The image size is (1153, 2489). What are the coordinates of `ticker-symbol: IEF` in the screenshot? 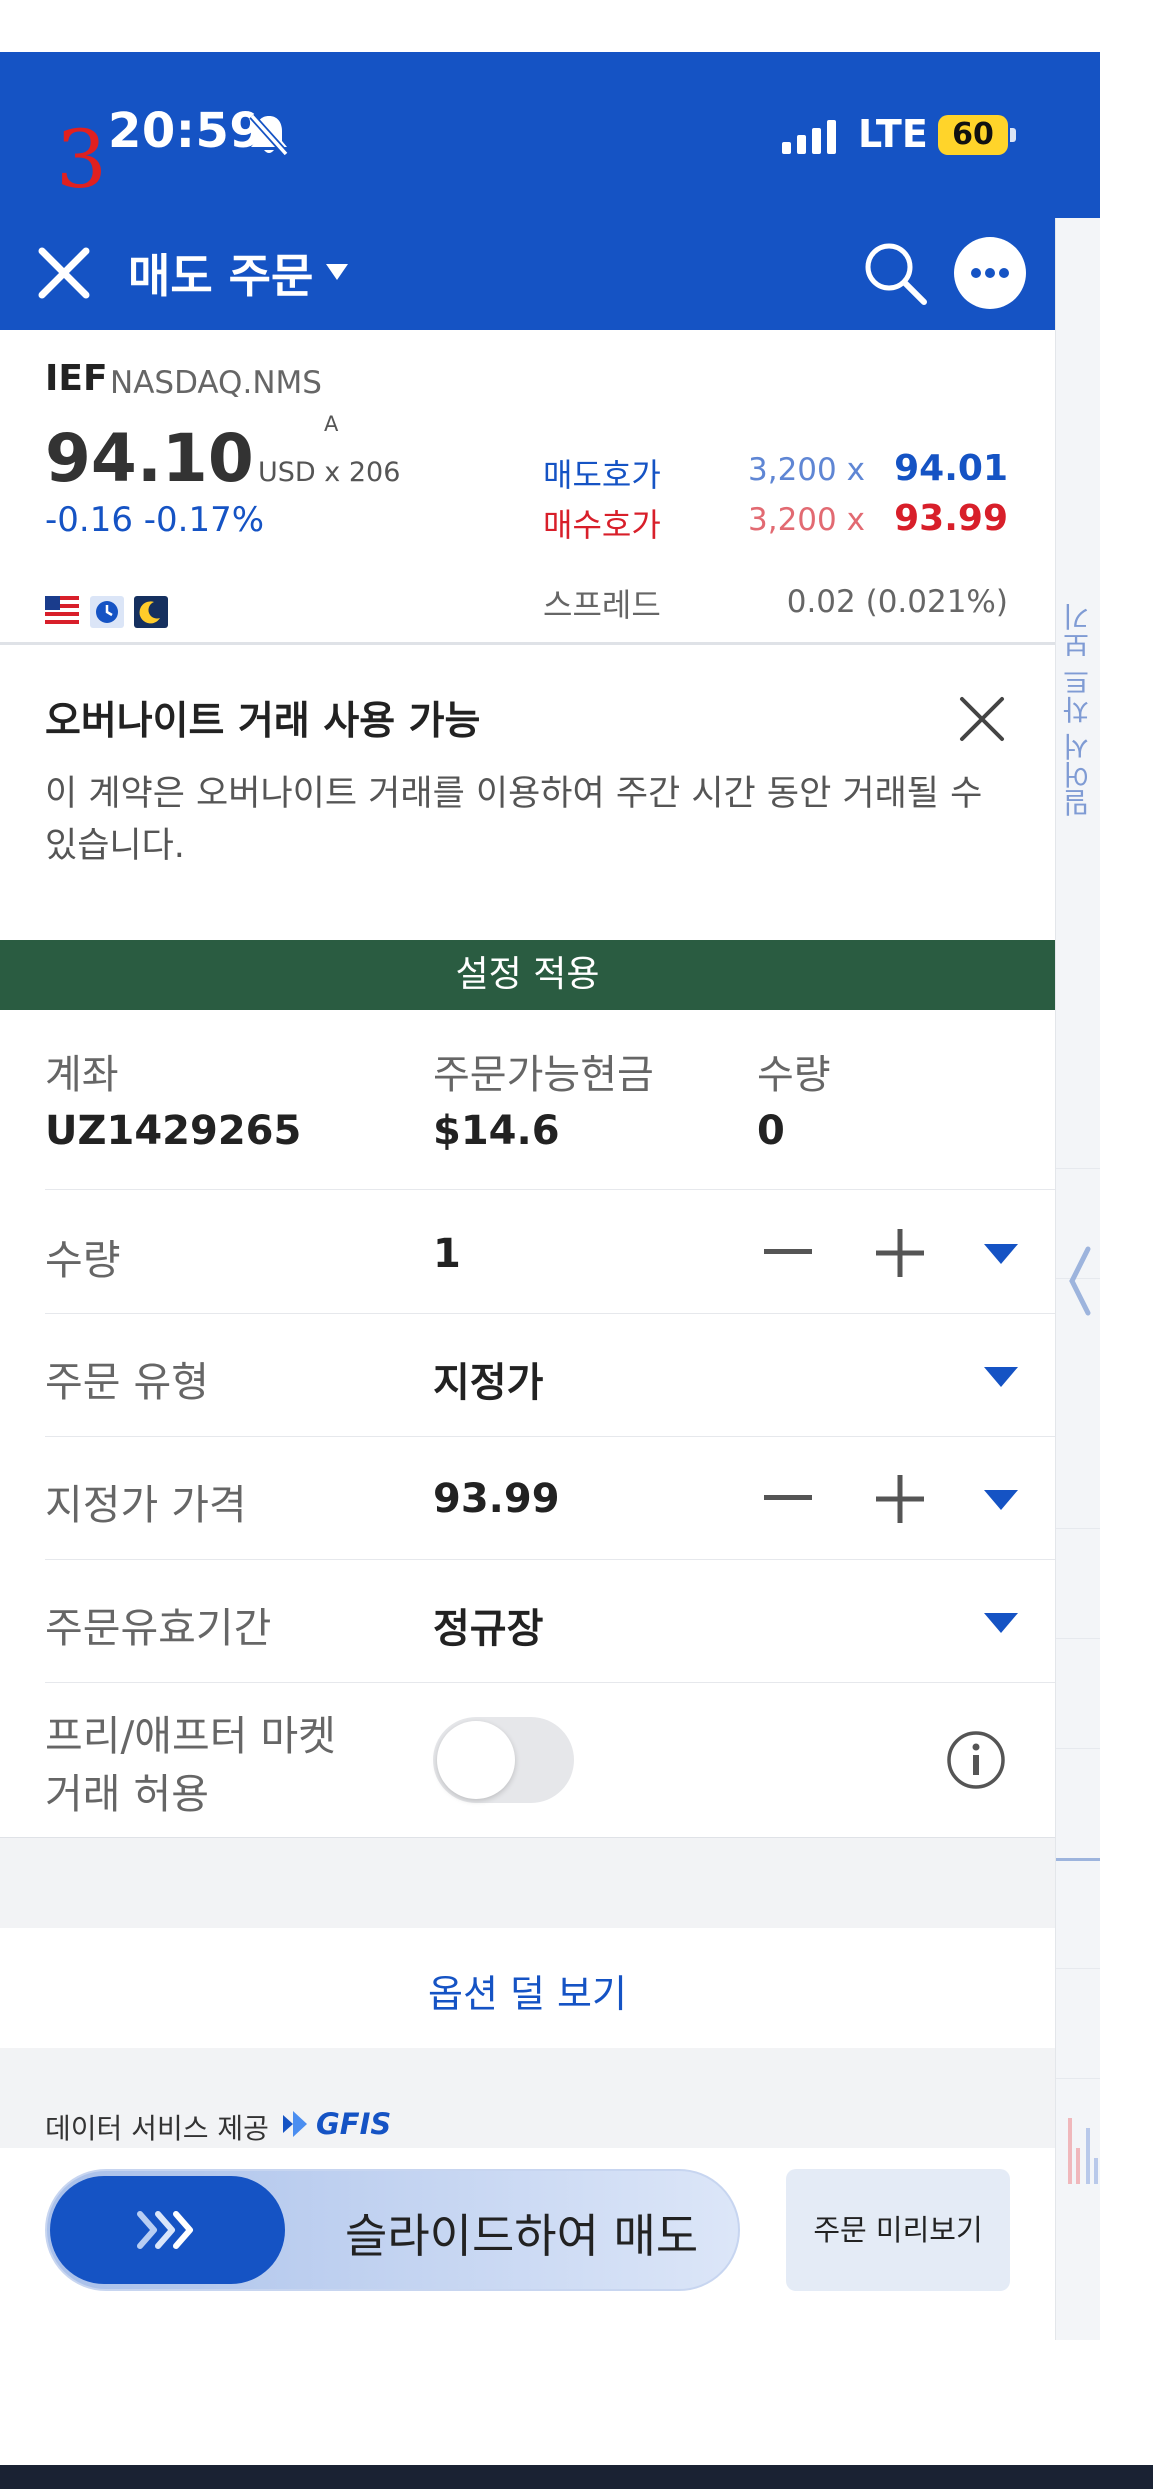 It's located at (76, 378).